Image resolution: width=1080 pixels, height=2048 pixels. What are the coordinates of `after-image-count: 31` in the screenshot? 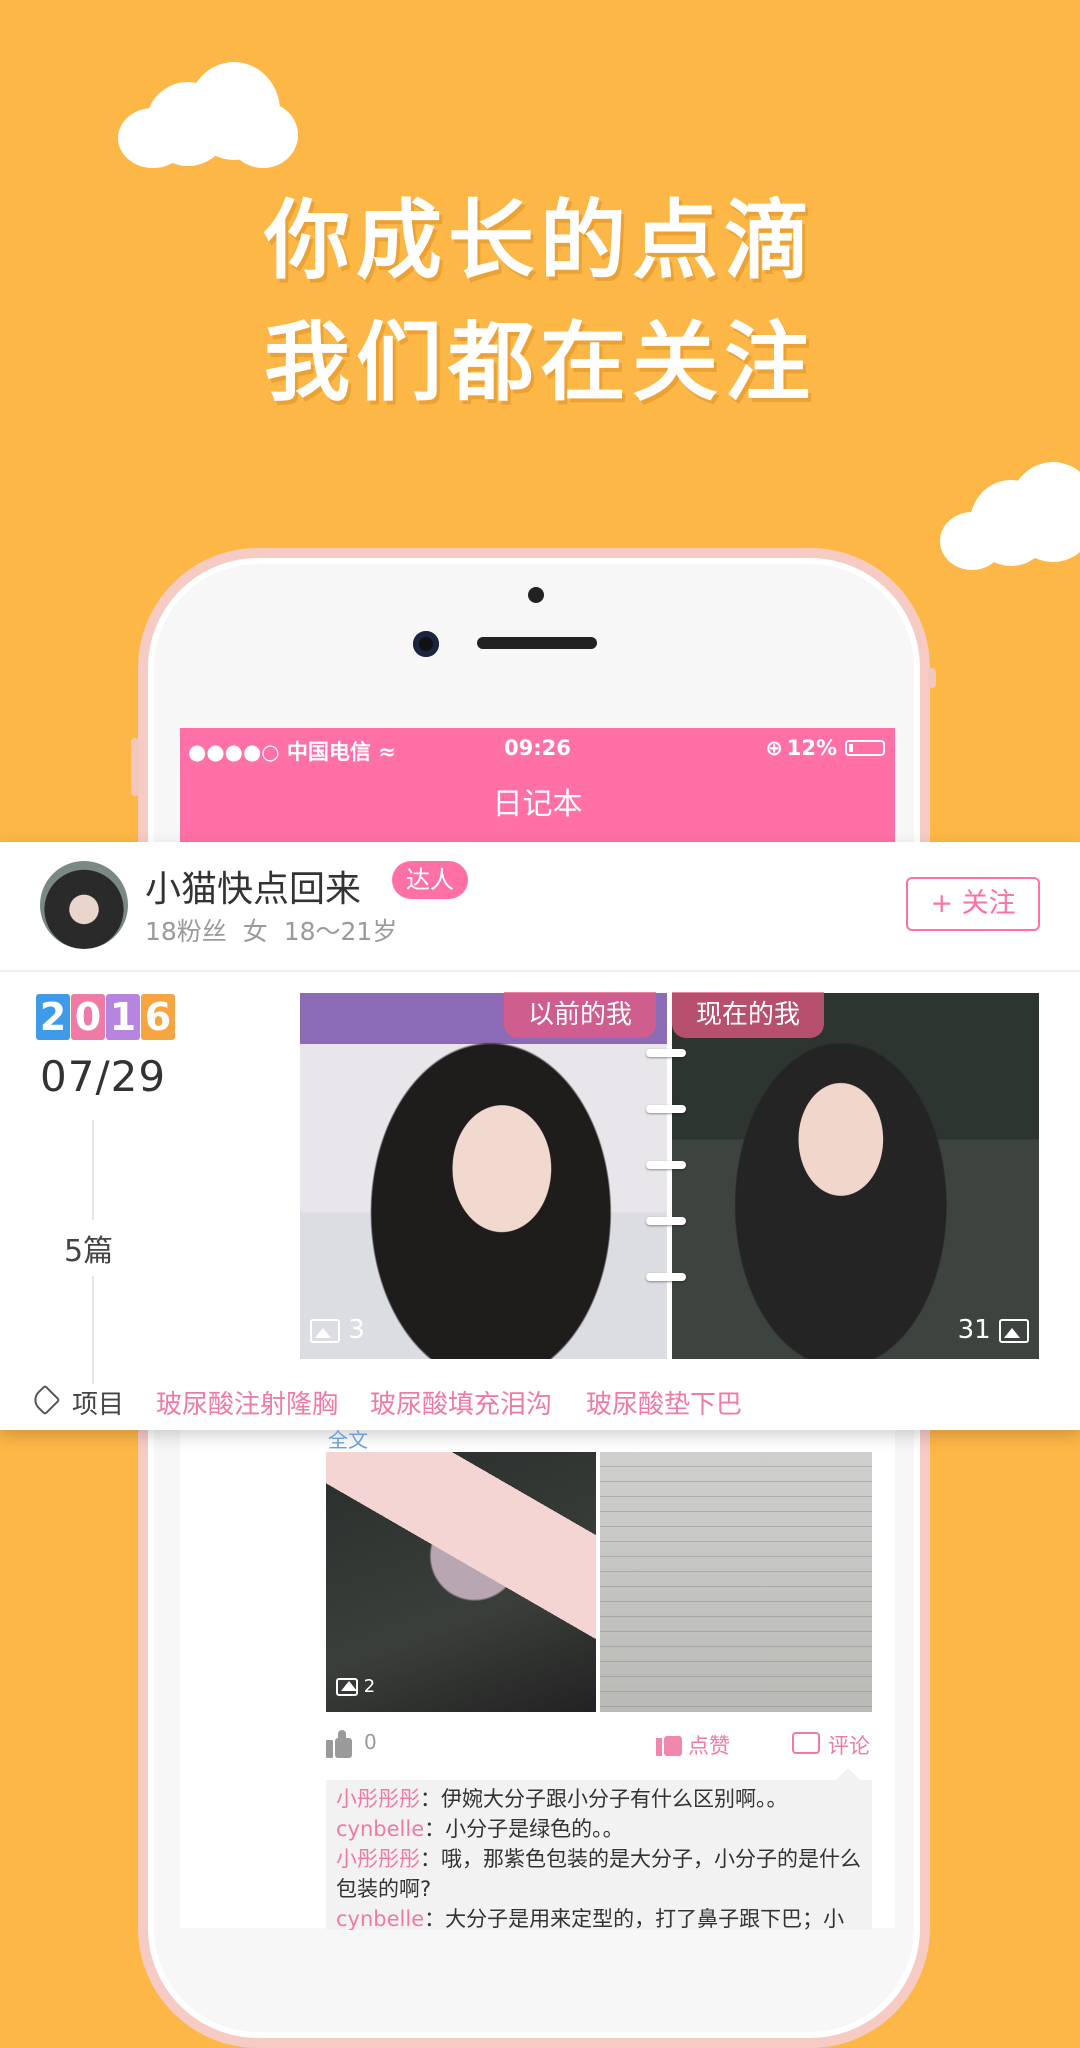 It's located at (993, 1330).